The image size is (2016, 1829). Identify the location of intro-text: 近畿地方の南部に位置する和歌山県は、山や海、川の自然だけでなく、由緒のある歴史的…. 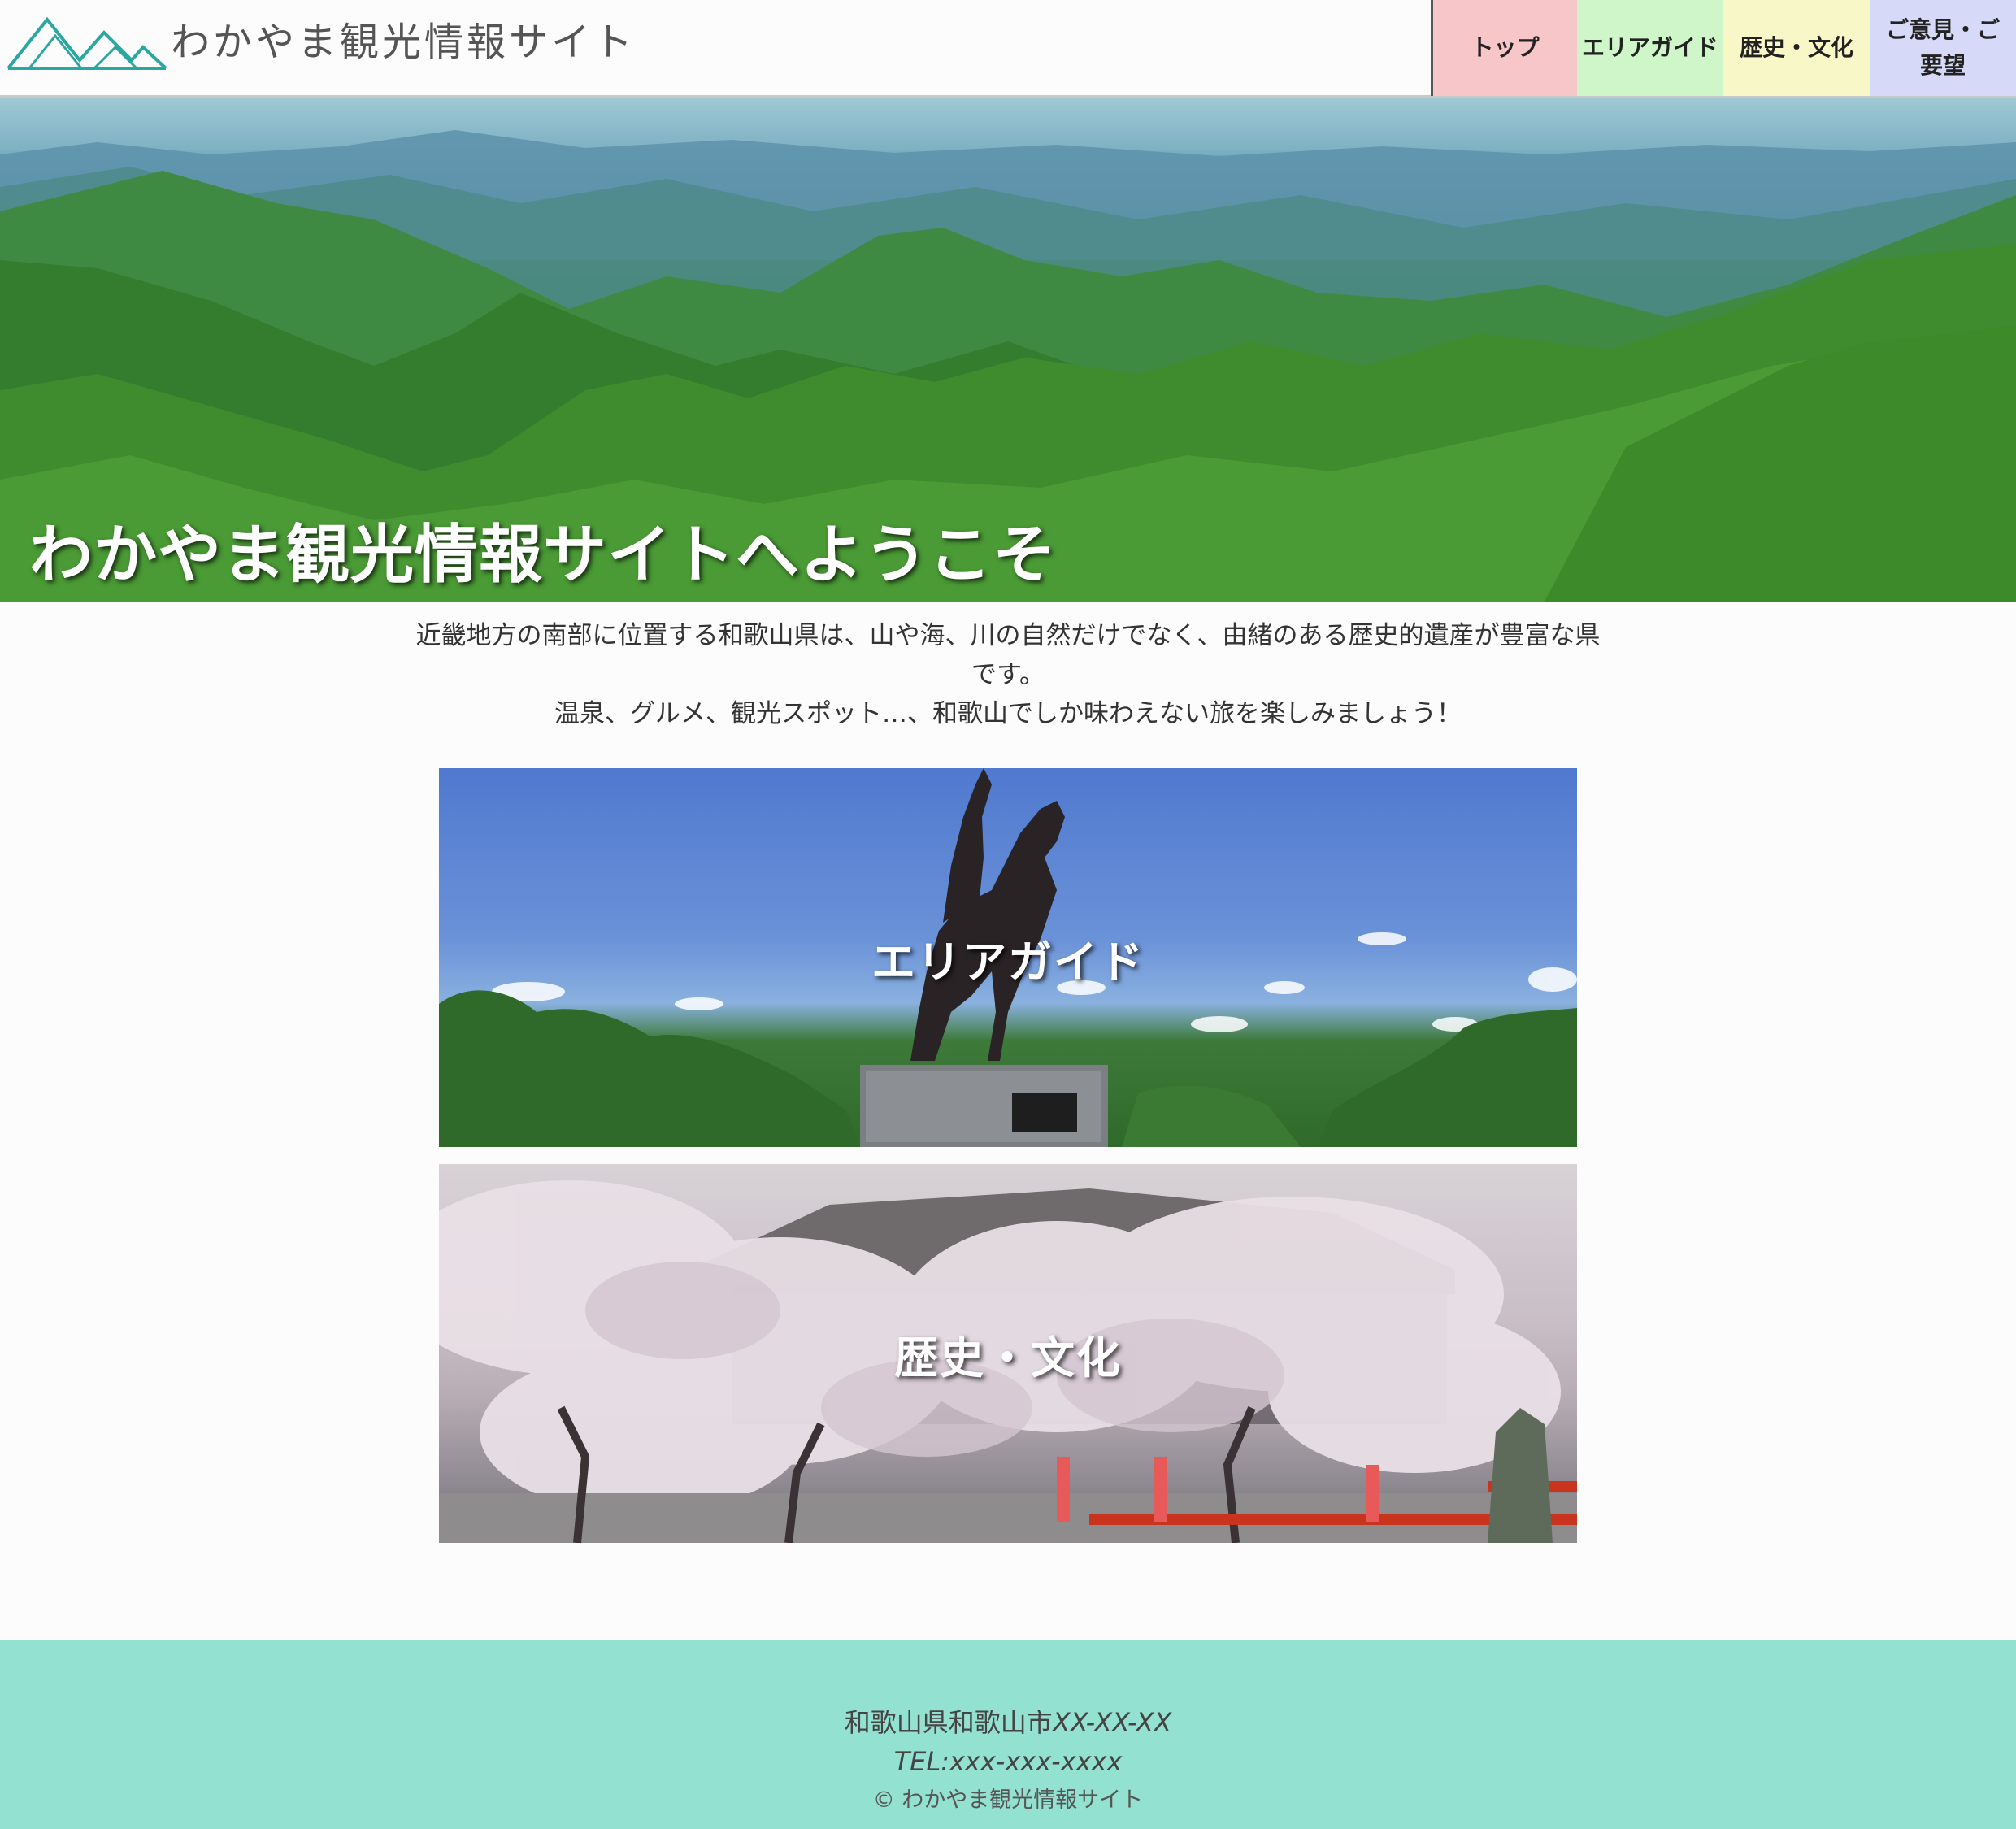
(1008, 674).